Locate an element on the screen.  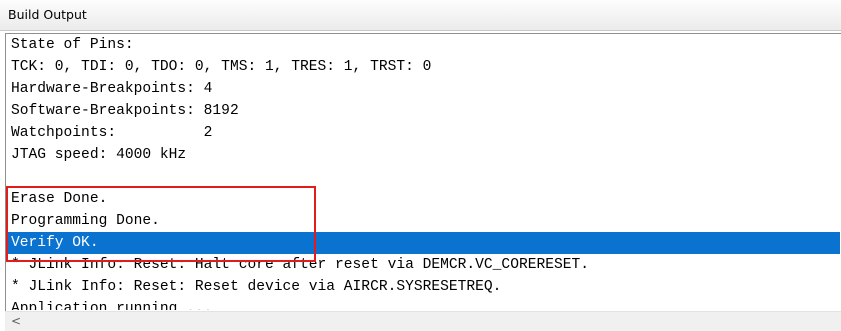
chevron-left-icon: < is located at coordinates (16, 321).